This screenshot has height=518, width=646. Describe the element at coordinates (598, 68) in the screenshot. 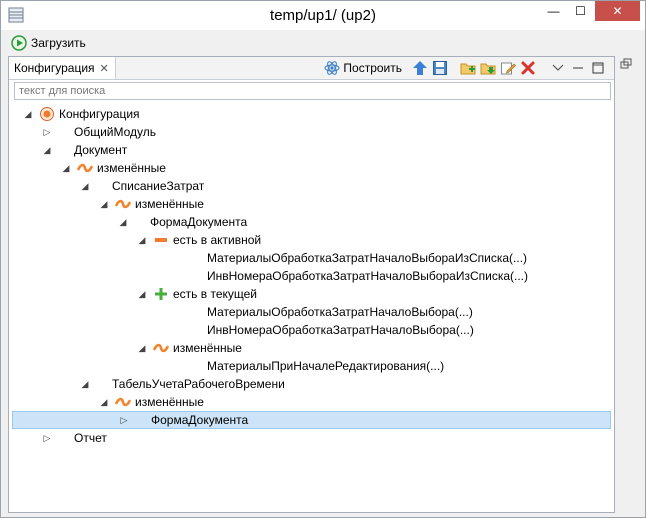

I see `view-maximize-icon` at that location.